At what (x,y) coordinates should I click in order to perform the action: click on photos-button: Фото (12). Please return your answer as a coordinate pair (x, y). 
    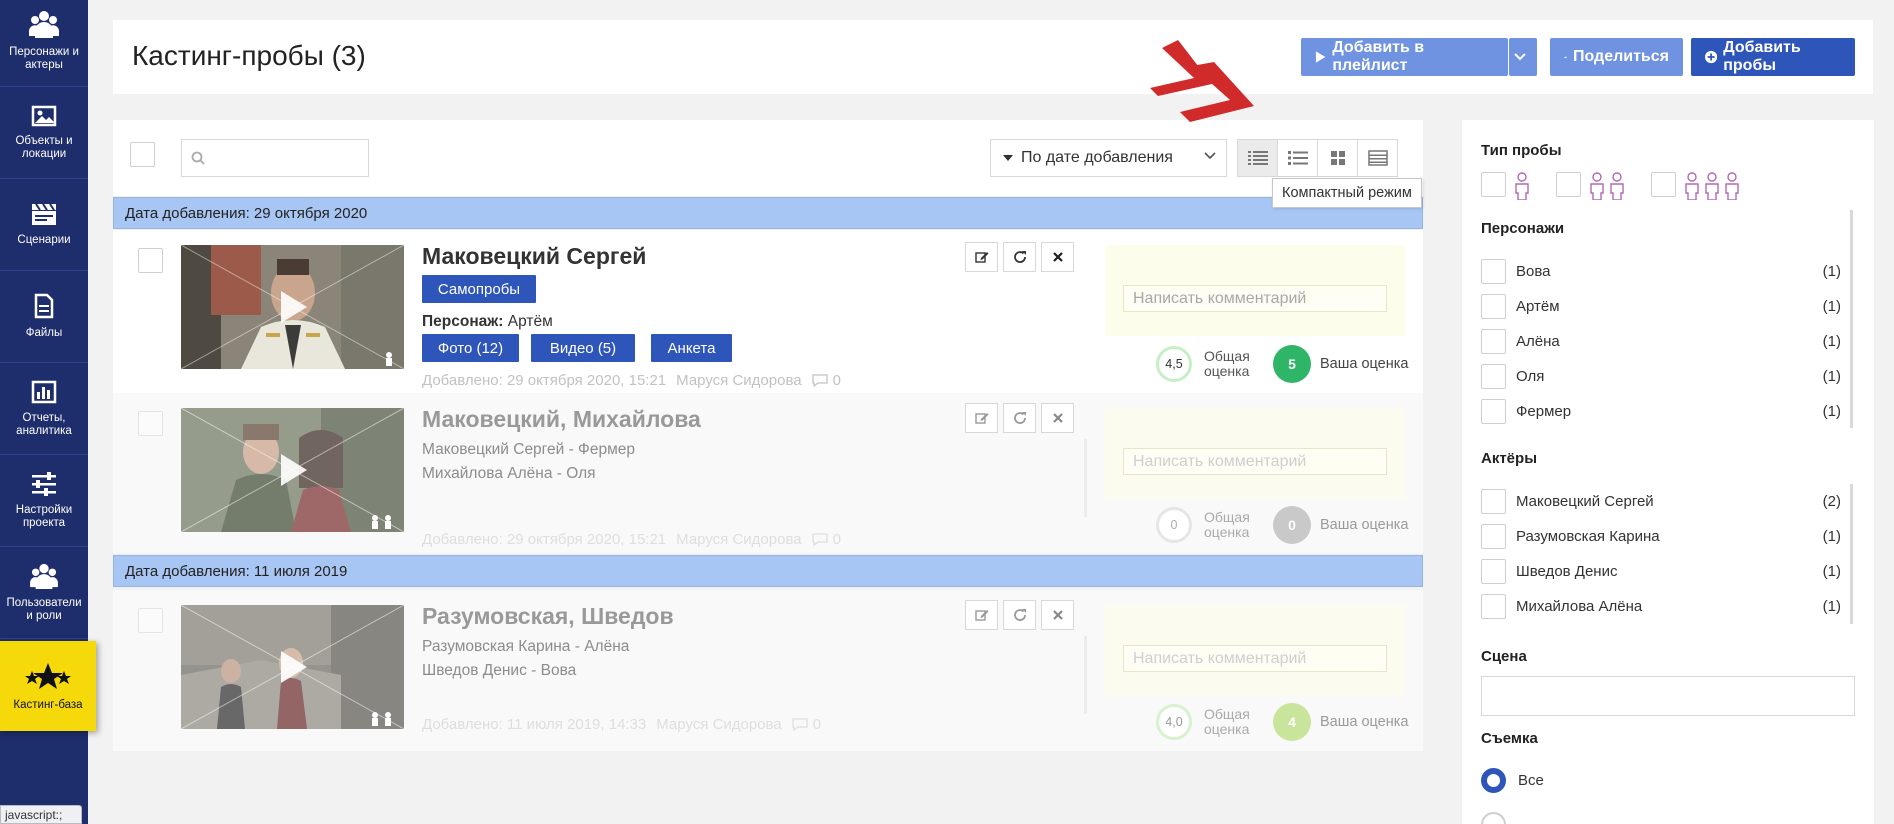
    Looking at the image, I should click on (470, 348).